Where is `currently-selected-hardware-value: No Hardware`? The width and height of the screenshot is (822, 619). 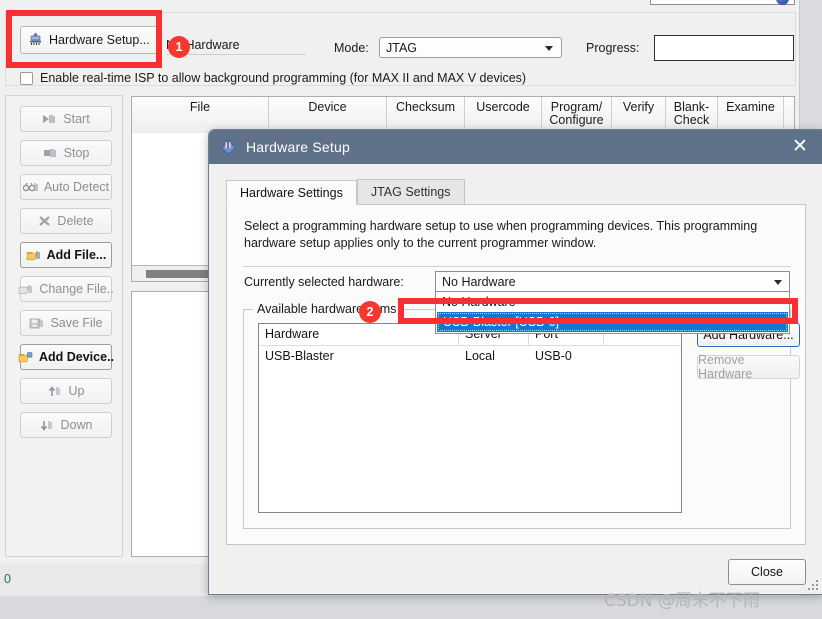 currently-selected-hardware-value: No Hardware is located at coordinates (479, 281).